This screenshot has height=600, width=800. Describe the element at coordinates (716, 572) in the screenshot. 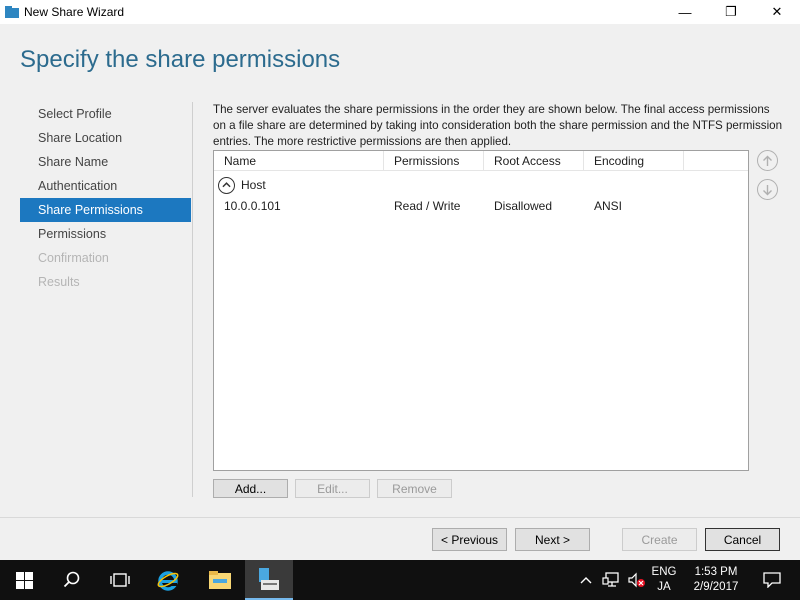

I see `clock-time: 1:53 PM` at that location.